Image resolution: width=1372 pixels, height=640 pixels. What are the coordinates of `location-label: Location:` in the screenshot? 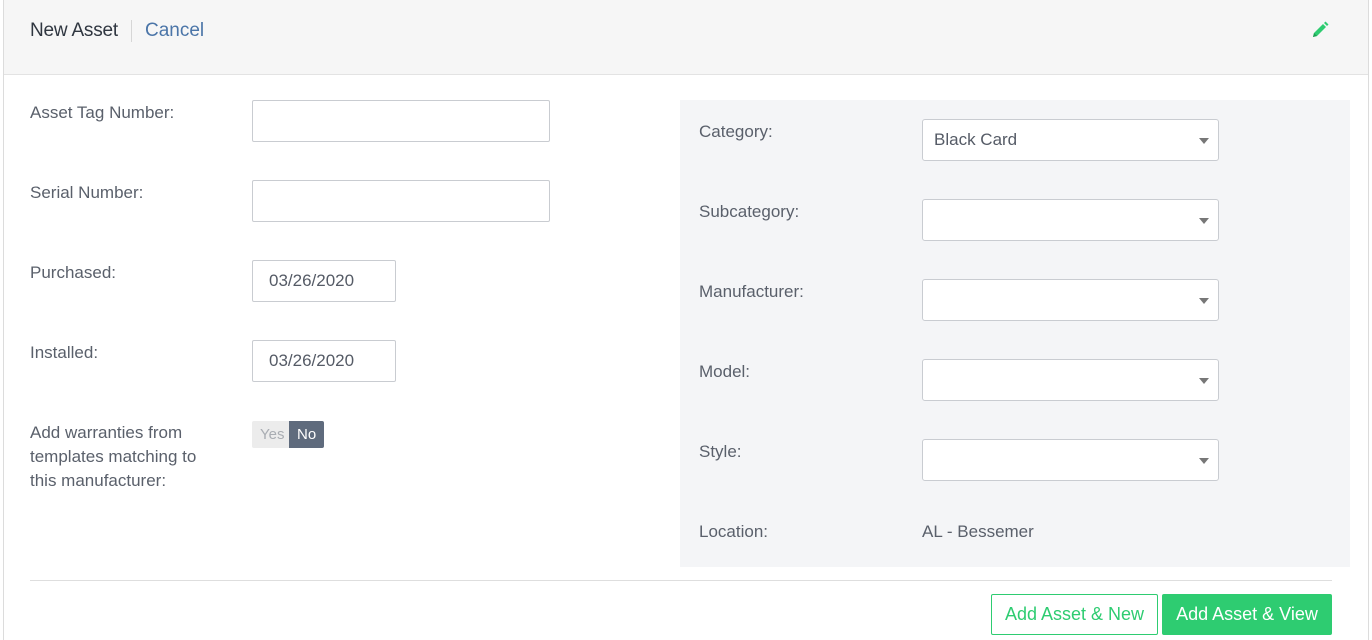 It's located at (733, 531).